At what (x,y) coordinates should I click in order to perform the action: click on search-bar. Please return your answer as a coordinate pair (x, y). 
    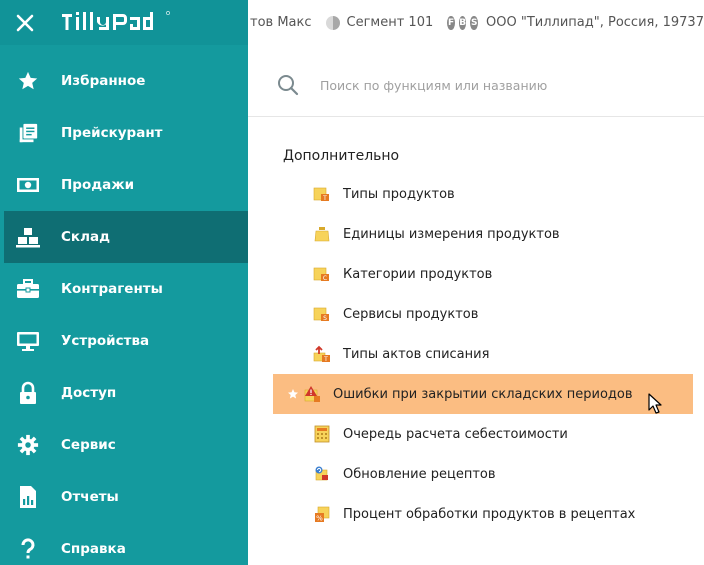
    Looking at the image, I should click on (476, 85).